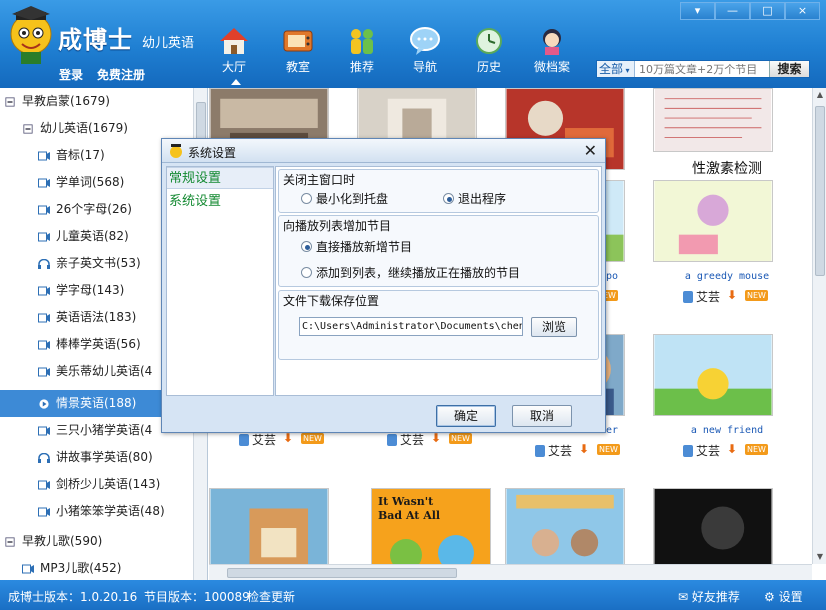 This screenshot has width=826, height=610. What do you see at coordinates (616, 69) in the screenshot?
I see `search-category-select: 全部 ▾` at bounding box center [616, 69].